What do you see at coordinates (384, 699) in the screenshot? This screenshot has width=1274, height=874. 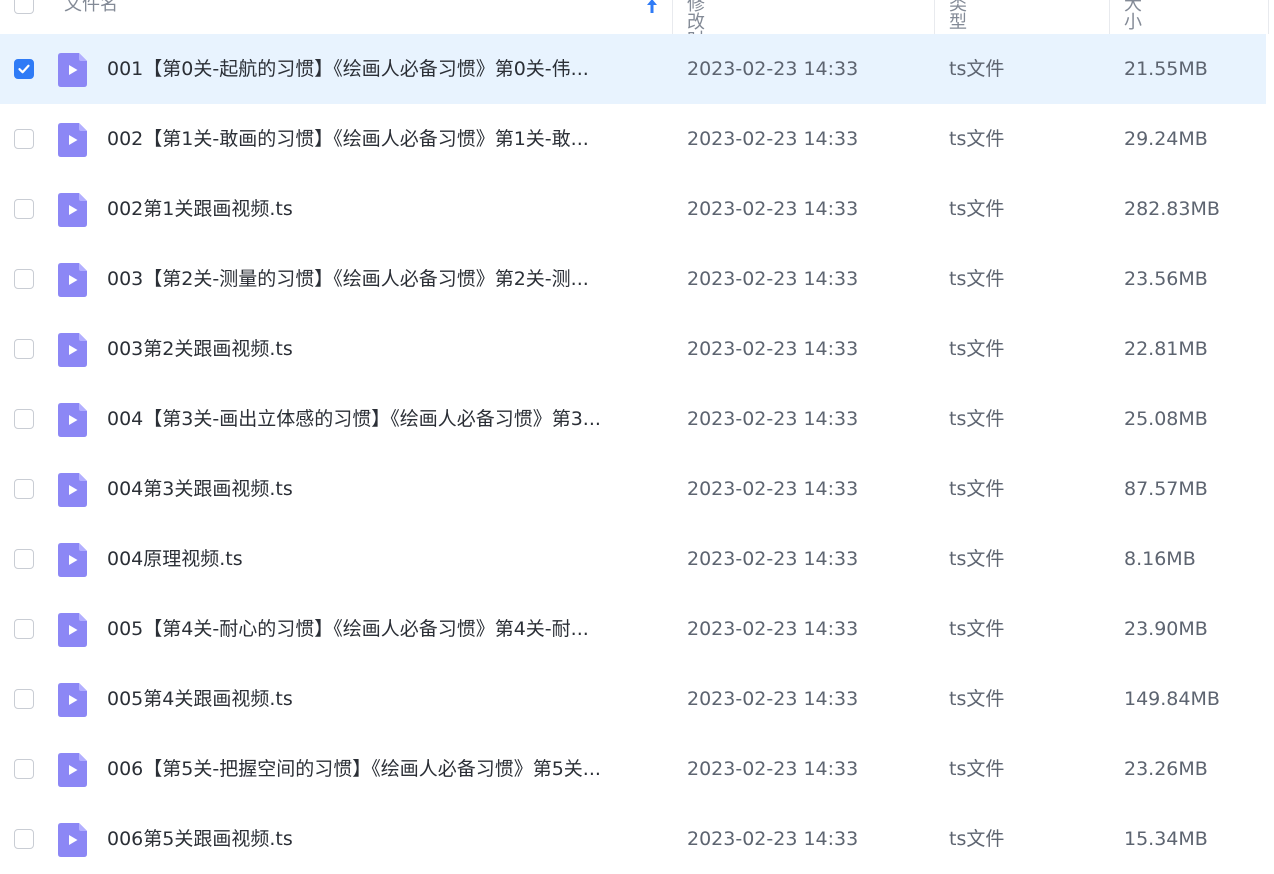 I see `file-name: 005第4关跟画视频.ts` at bounding box center [384, 699].